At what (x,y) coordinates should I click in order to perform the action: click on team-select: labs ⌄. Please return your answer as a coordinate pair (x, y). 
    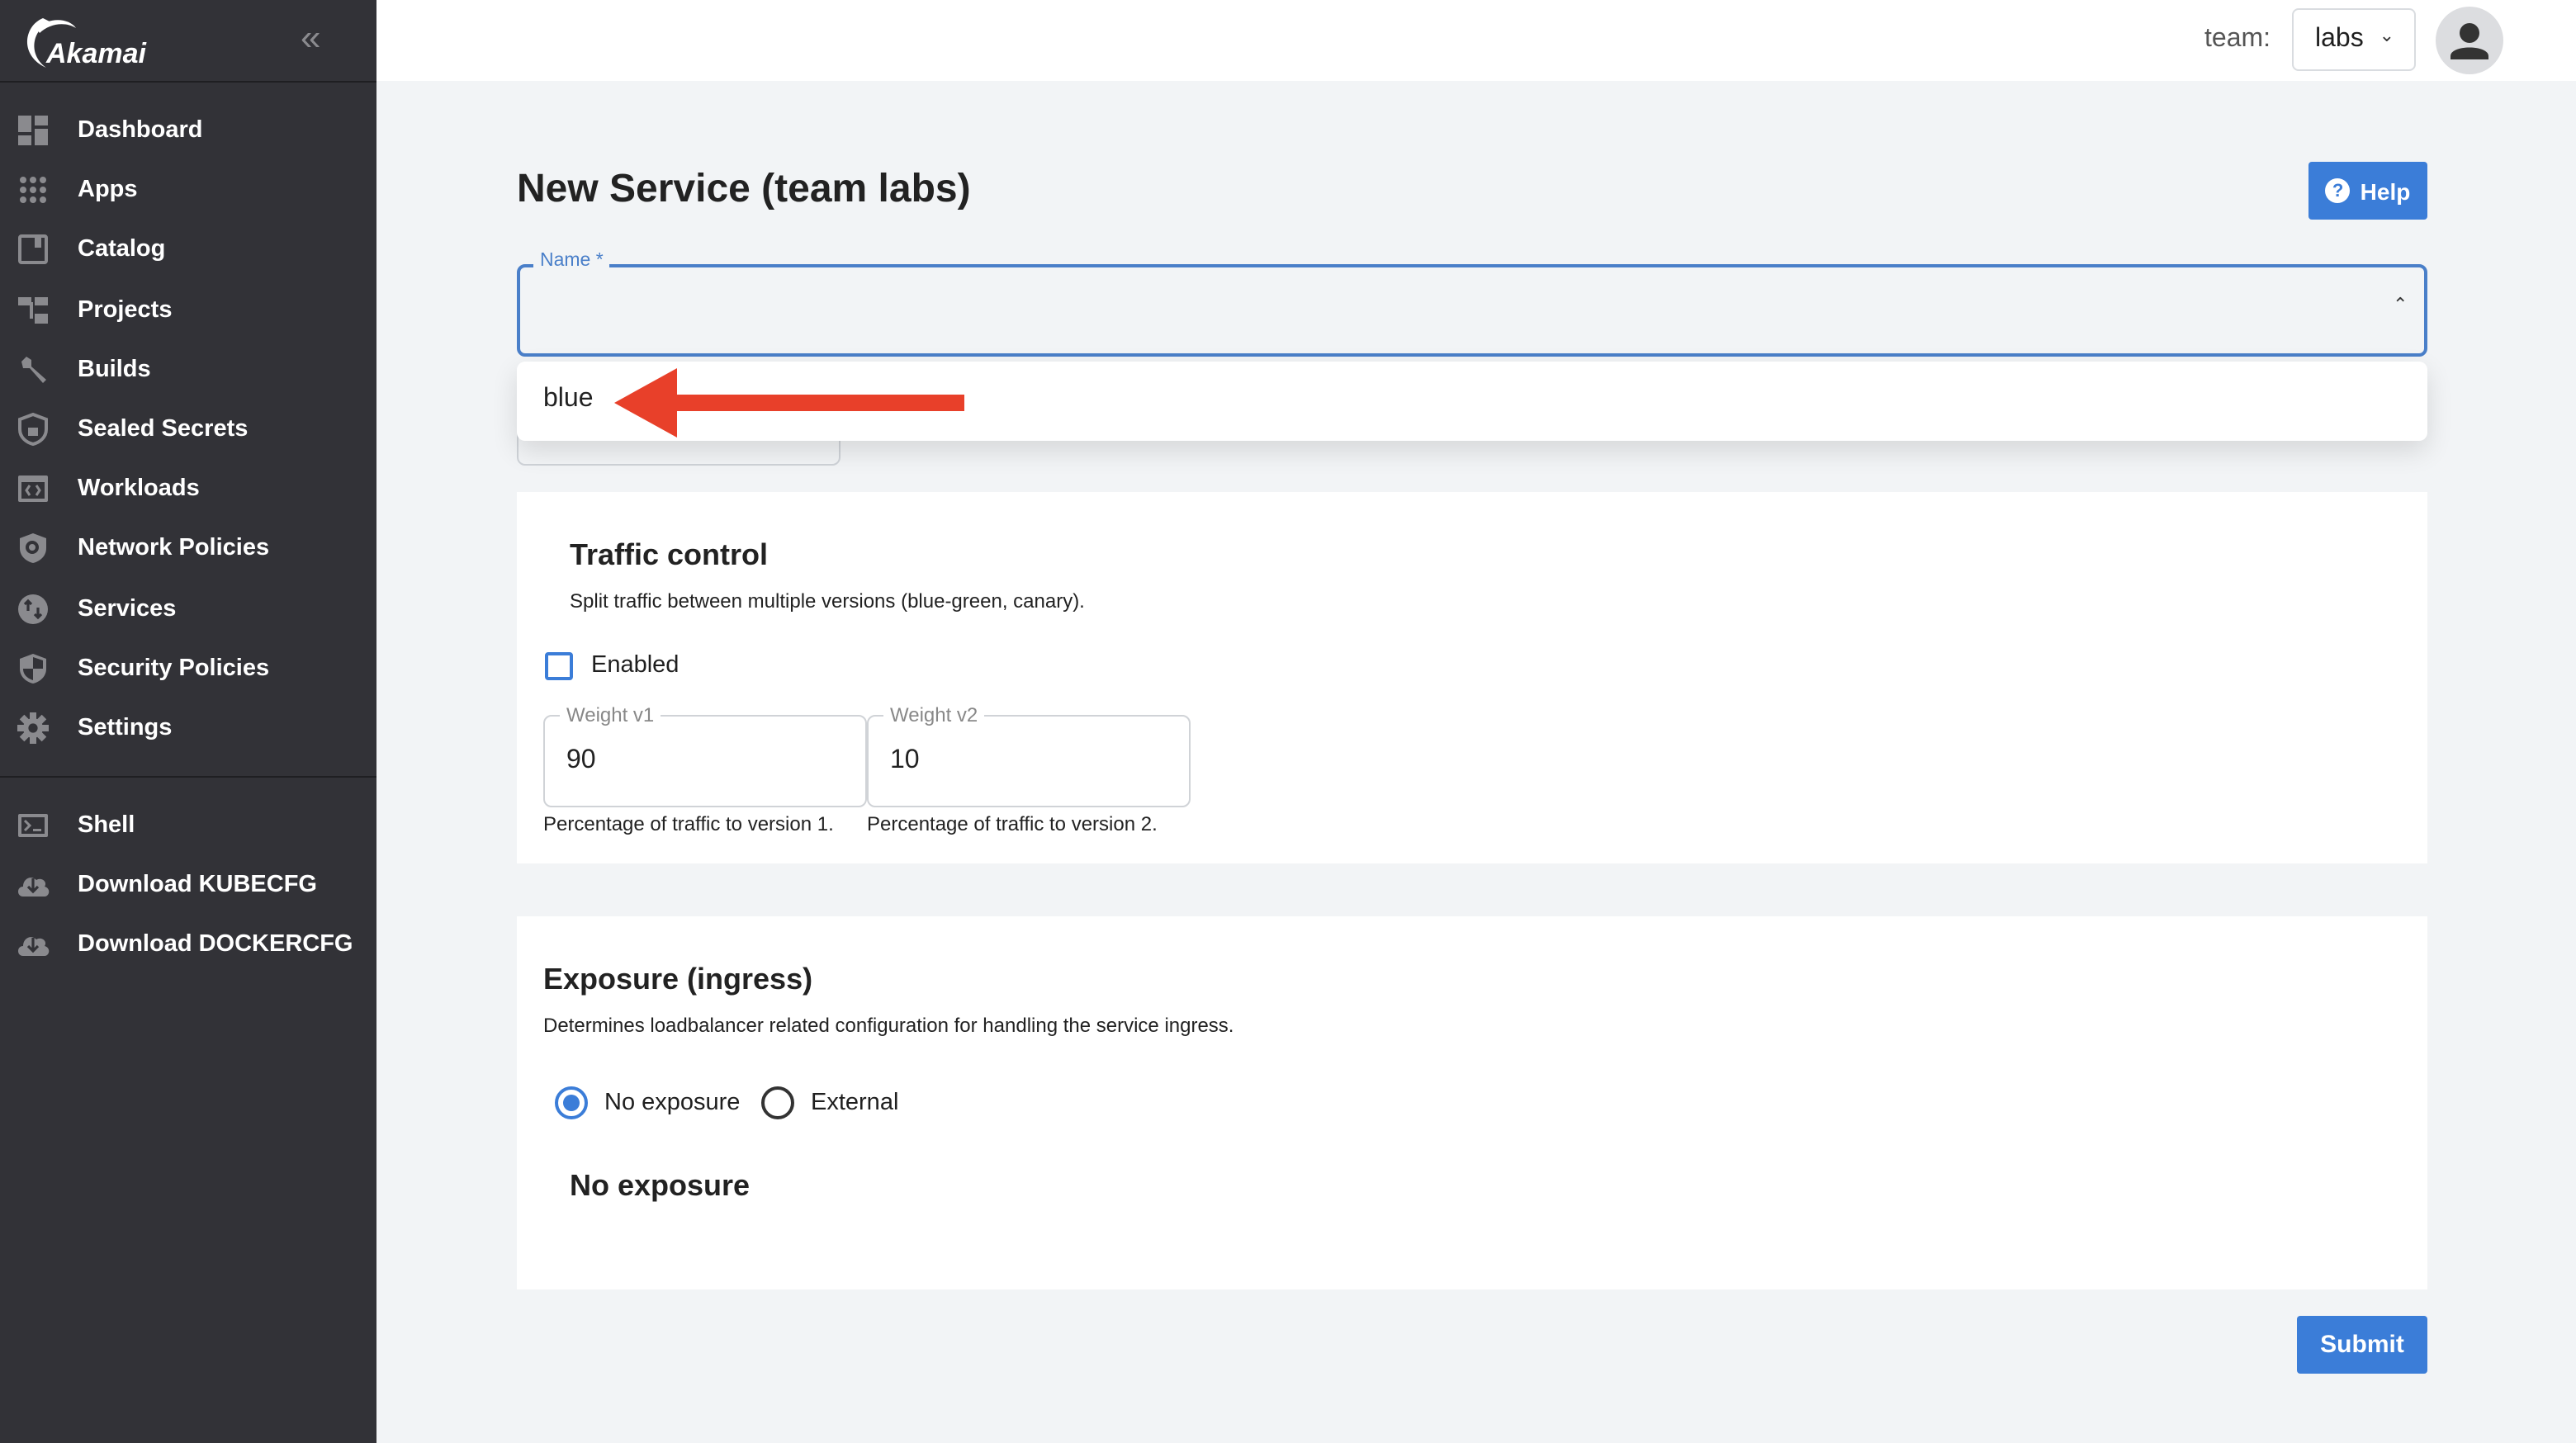
    Looking at the image, I should click on (2354, 39).